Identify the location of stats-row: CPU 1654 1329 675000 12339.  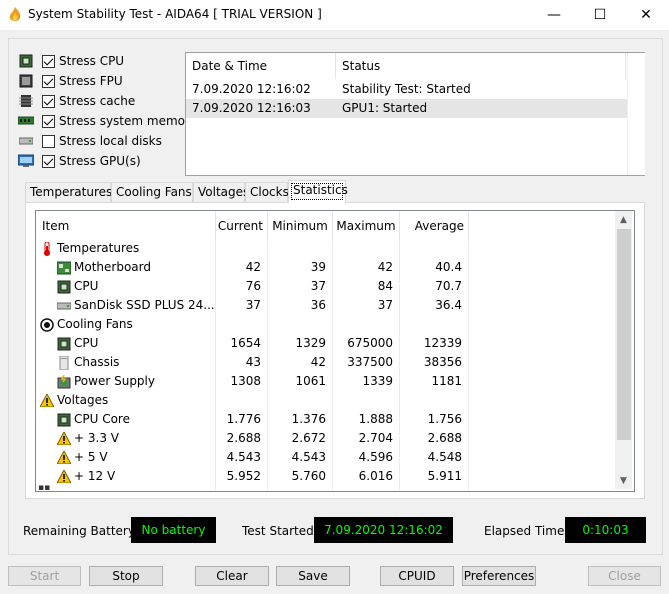
(327, 343).